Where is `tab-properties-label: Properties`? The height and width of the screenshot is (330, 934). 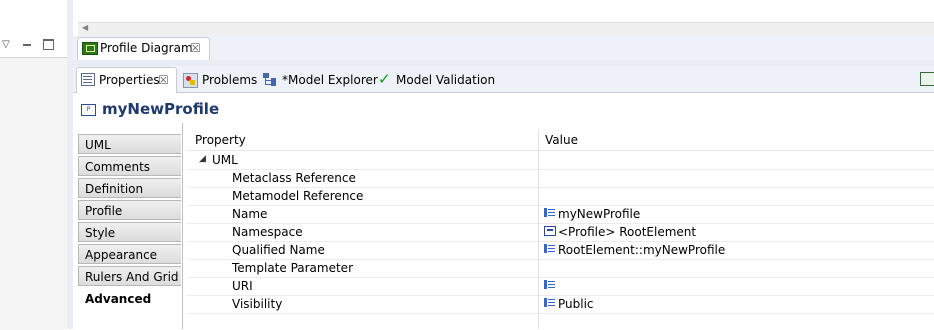 tab-properties-label: Properties is located at coordinates (129, 80).